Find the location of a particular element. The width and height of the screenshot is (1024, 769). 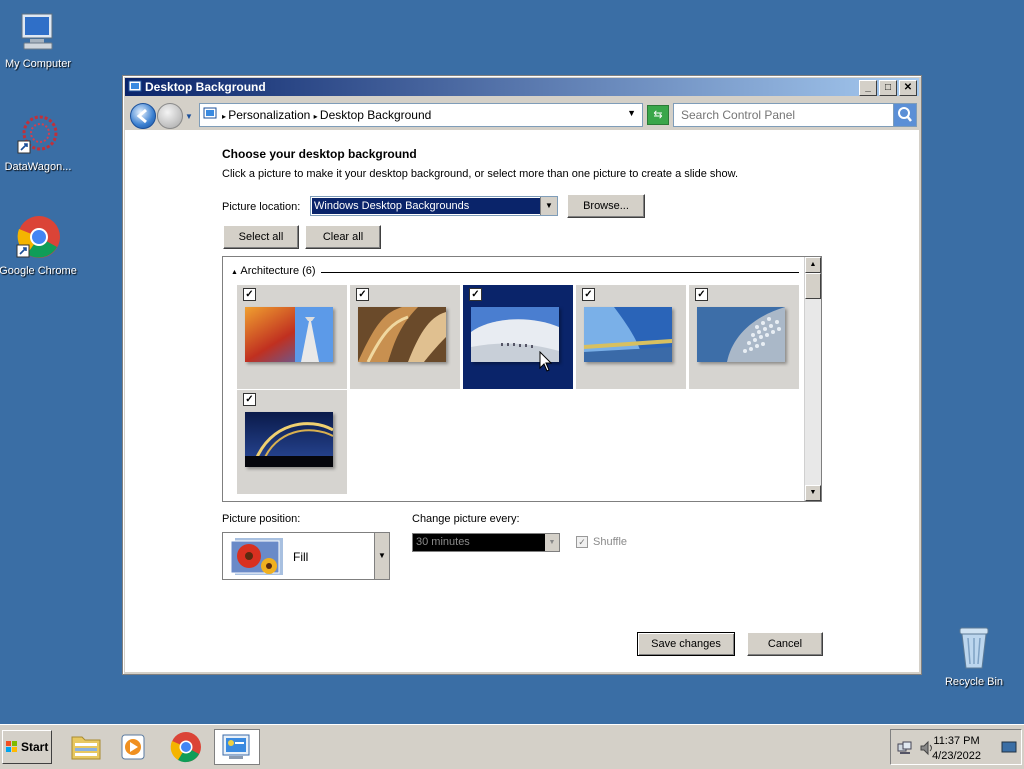

taskbar-control-panel is located at coordinates (237, 747).